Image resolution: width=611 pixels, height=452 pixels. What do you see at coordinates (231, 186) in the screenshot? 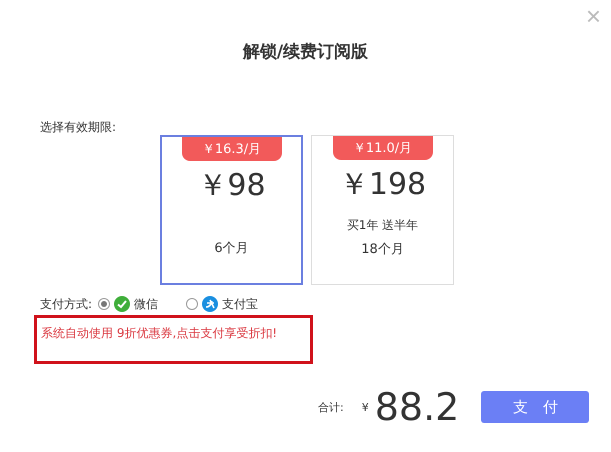
I see `plan-price: ￥98` at bounding box center [231, 186].